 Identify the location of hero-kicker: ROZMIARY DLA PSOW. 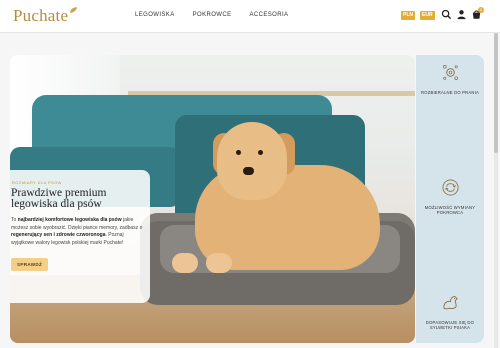
(37, 182).